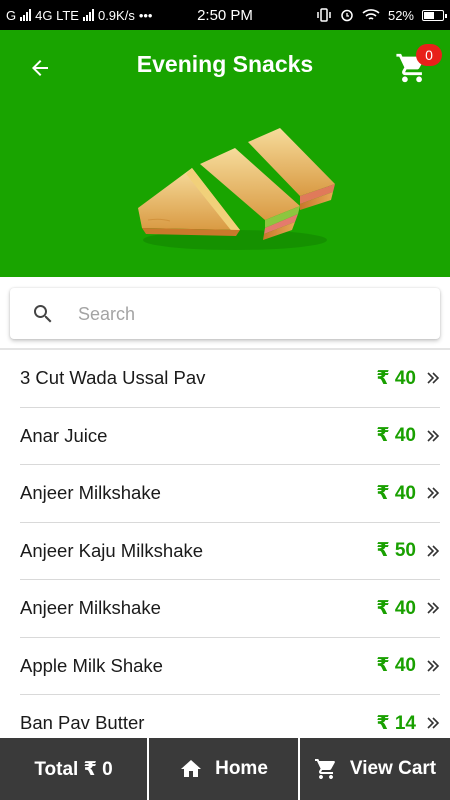 The image size is (450, 800). What do you see at coordinates (225, 64) in the screenshot?
I see `page-title: Evening Snacks` at bounding box center [225, 64].